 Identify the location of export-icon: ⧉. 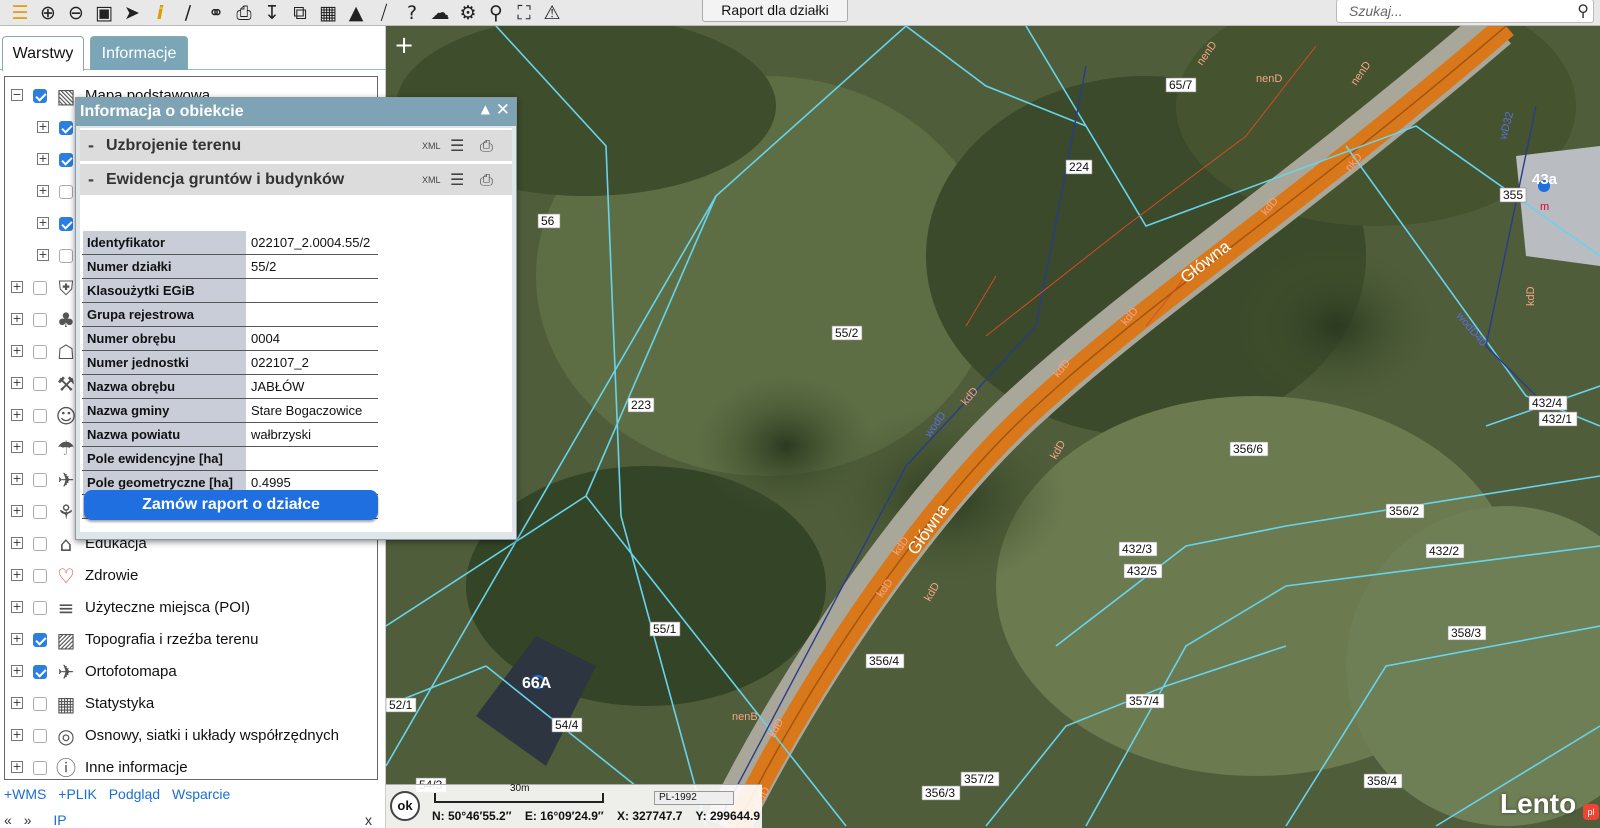
(300, 13).